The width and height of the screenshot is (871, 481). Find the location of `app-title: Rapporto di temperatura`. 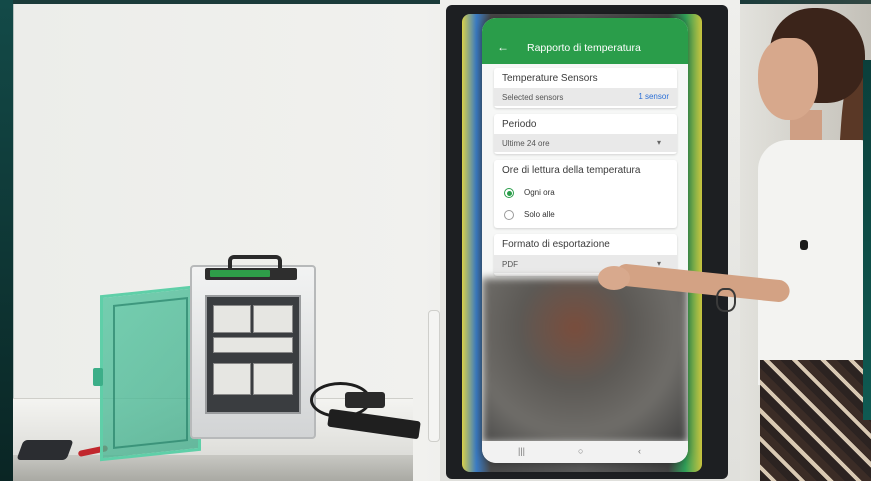

app-title: Rapporto di temperatura is located at coordinates (584, 48).